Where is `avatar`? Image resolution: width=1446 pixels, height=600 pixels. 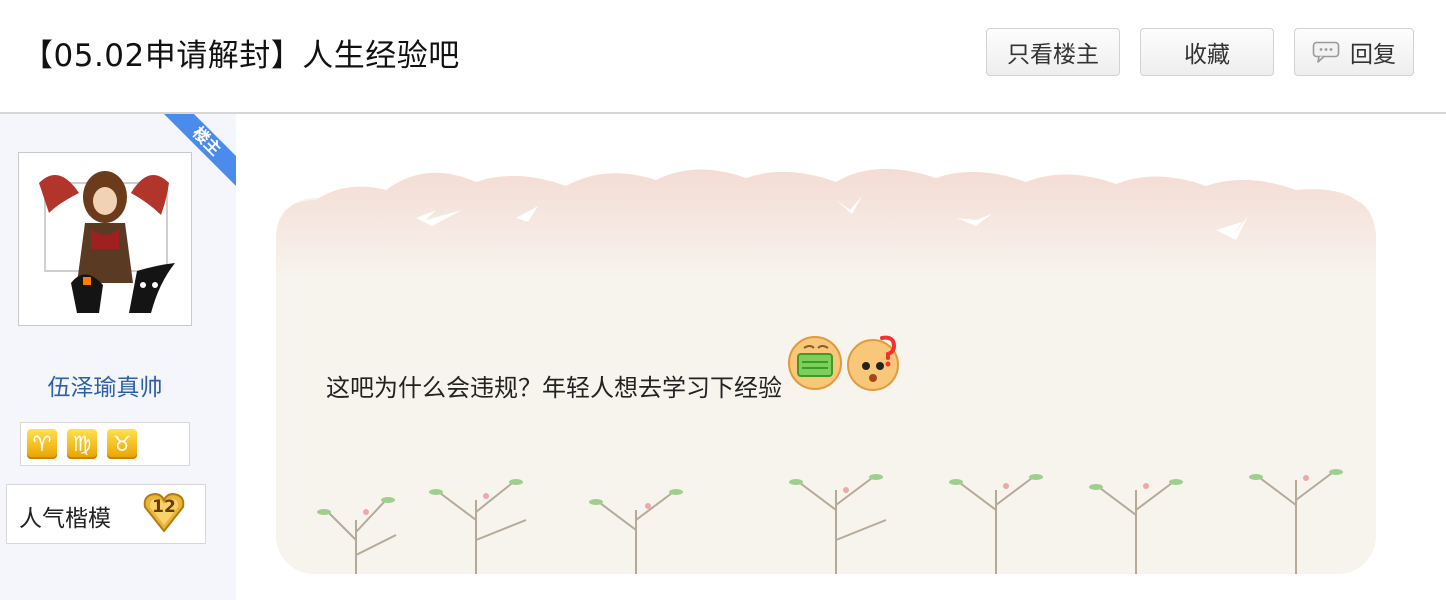
avatar is located at coordinates (105, 239).